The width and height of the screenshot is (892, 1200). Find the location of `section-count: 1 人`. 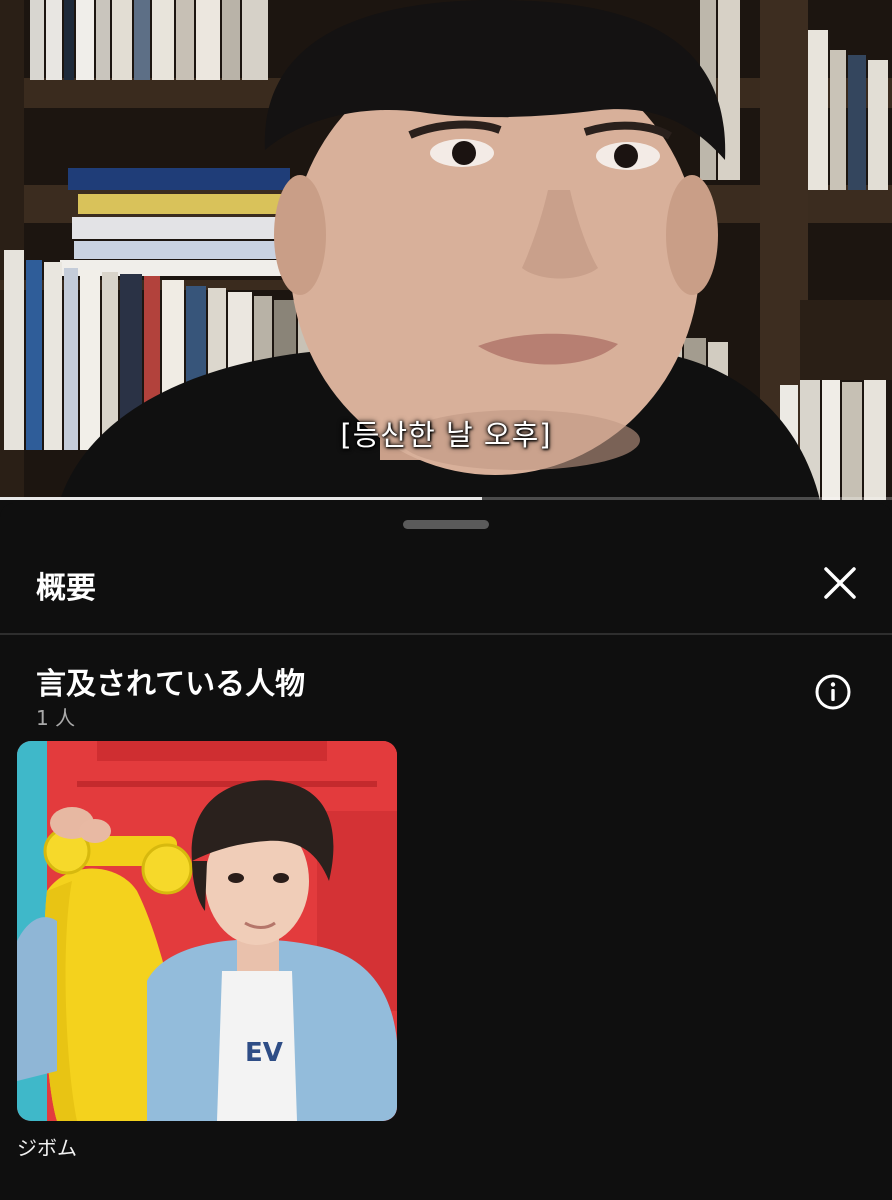

section-count: 1 人 is located at coordinates (56, 718).